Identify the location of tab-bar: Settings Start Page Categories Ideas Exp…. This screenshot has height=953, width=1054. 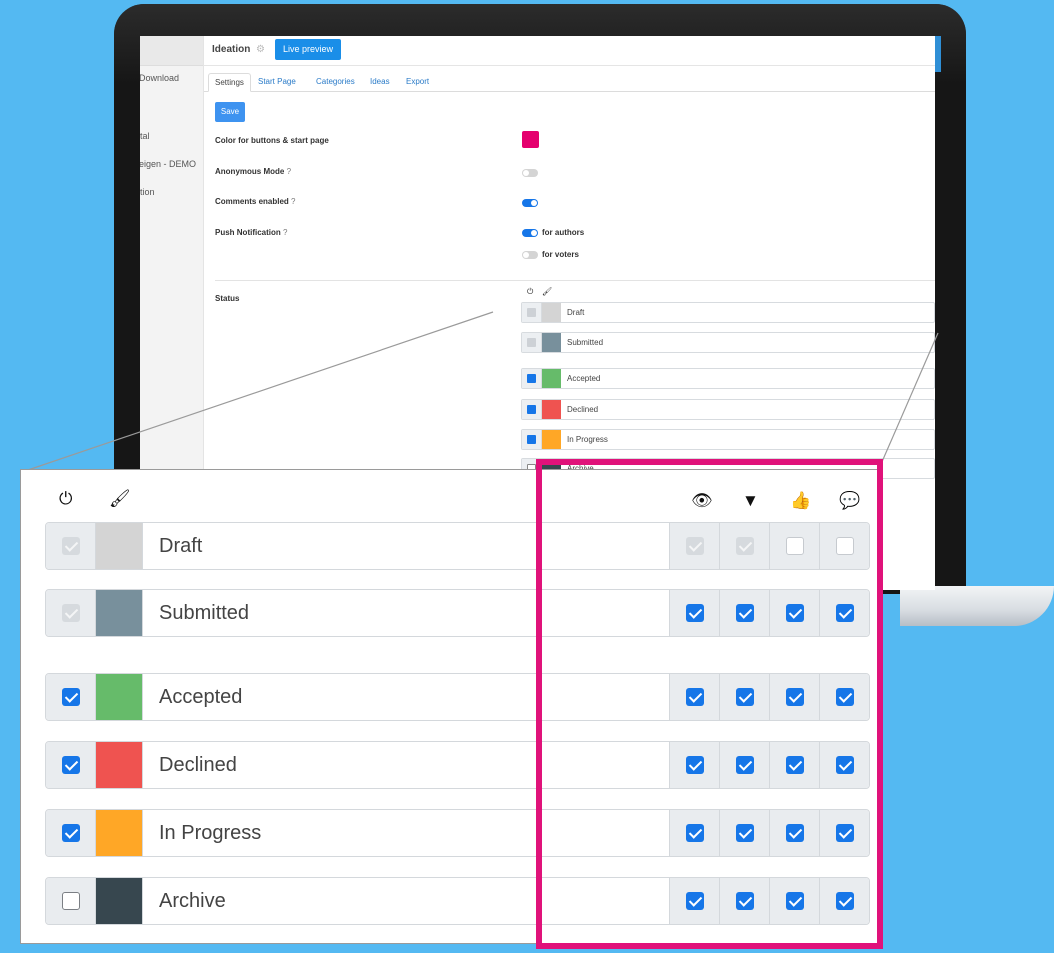
(569, 81).